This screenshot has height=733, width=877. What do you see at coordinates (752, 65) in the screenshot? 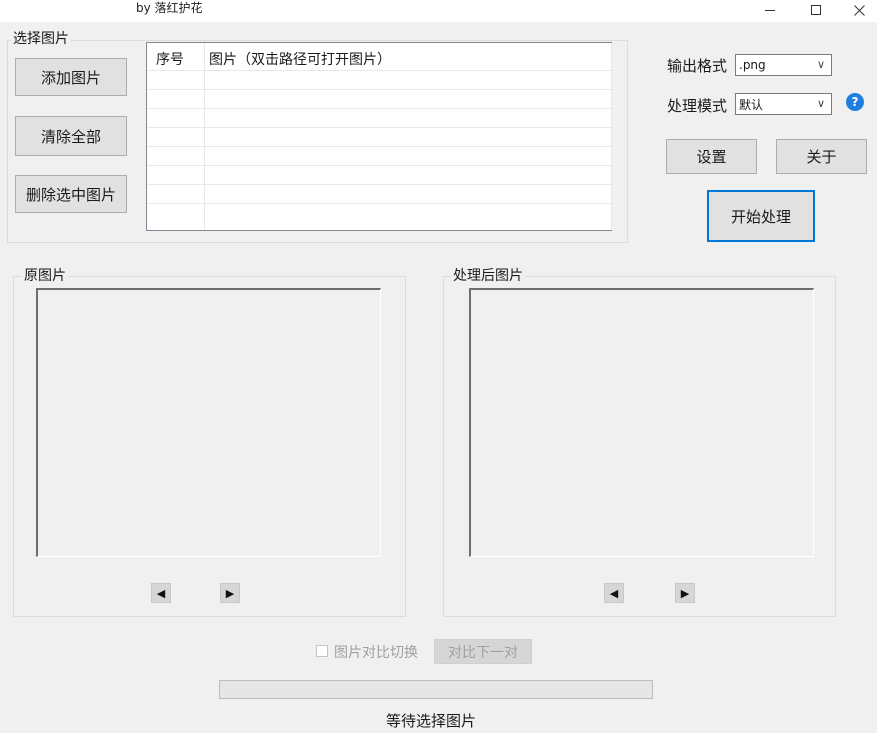
I see `output-format-value: .png` at bounding box center [752, 65].